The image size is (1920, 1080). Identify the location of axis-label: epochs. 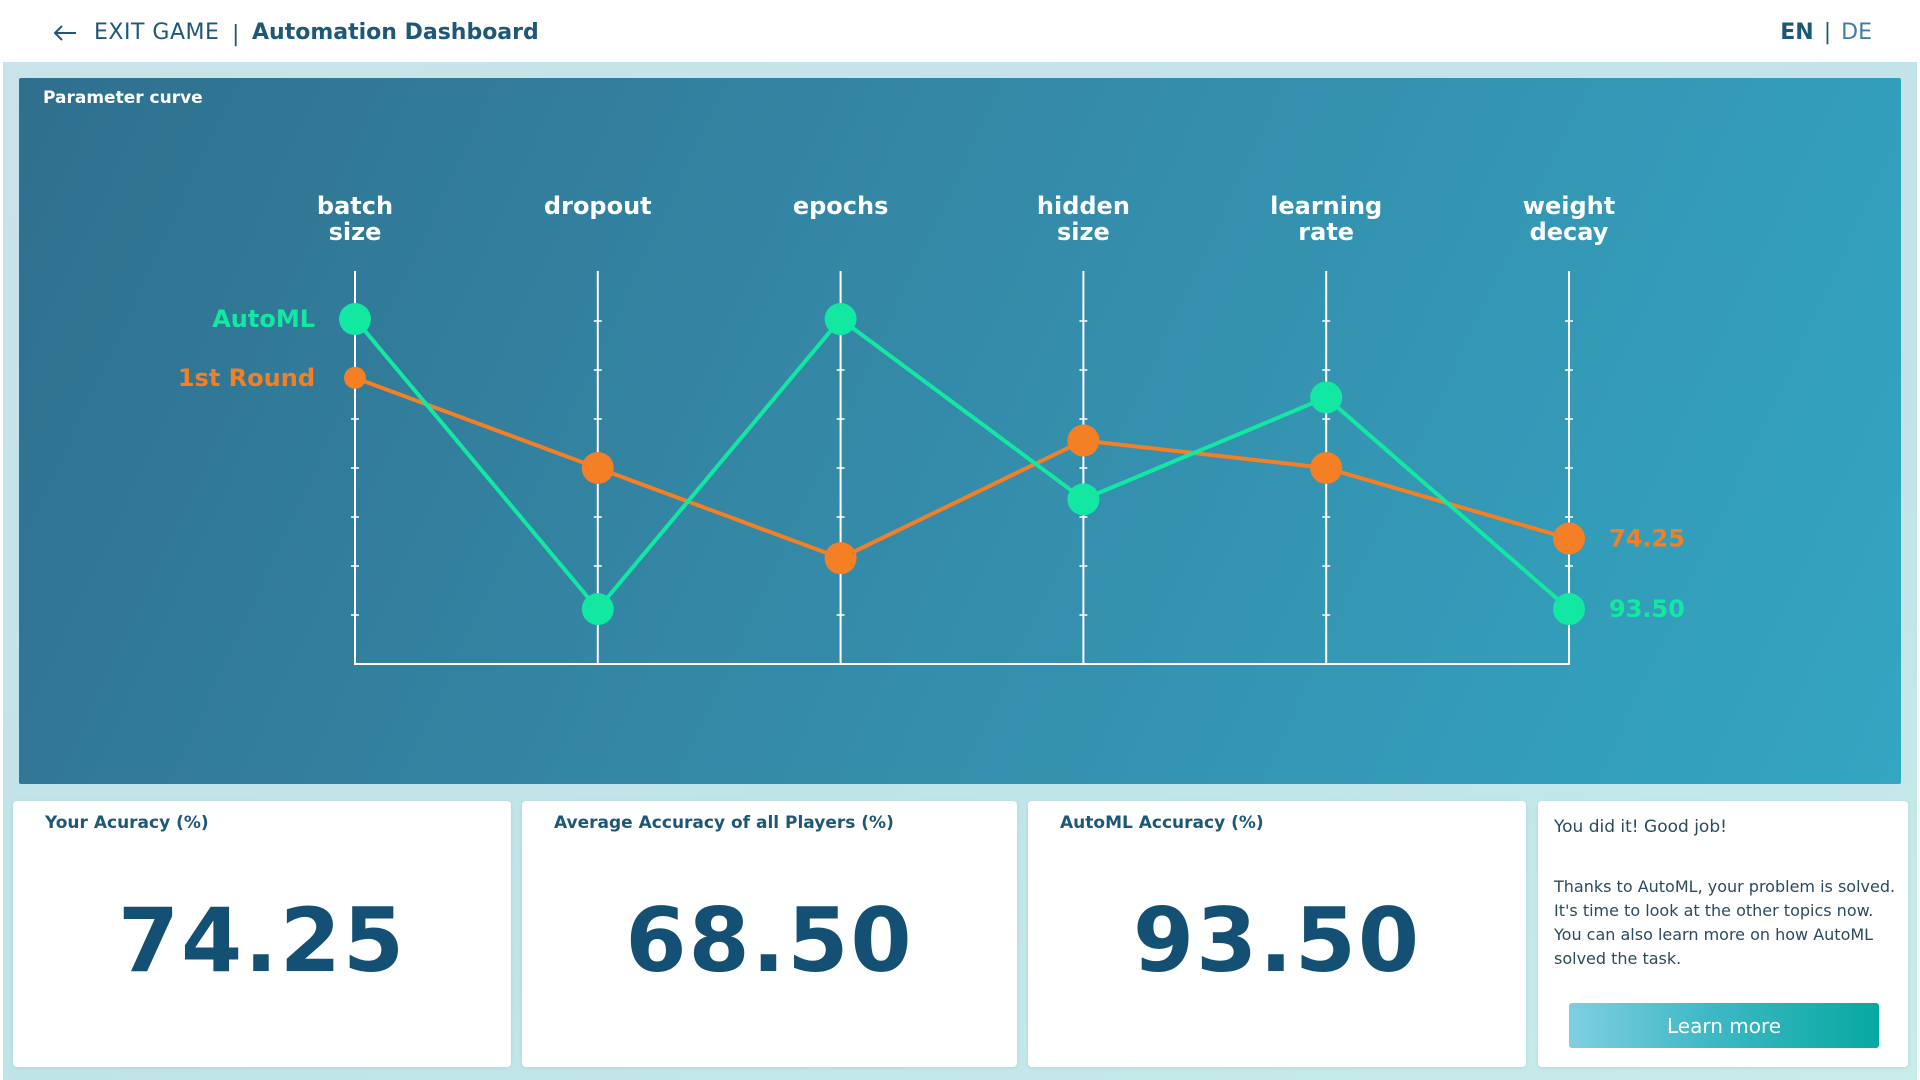
(841, 206).